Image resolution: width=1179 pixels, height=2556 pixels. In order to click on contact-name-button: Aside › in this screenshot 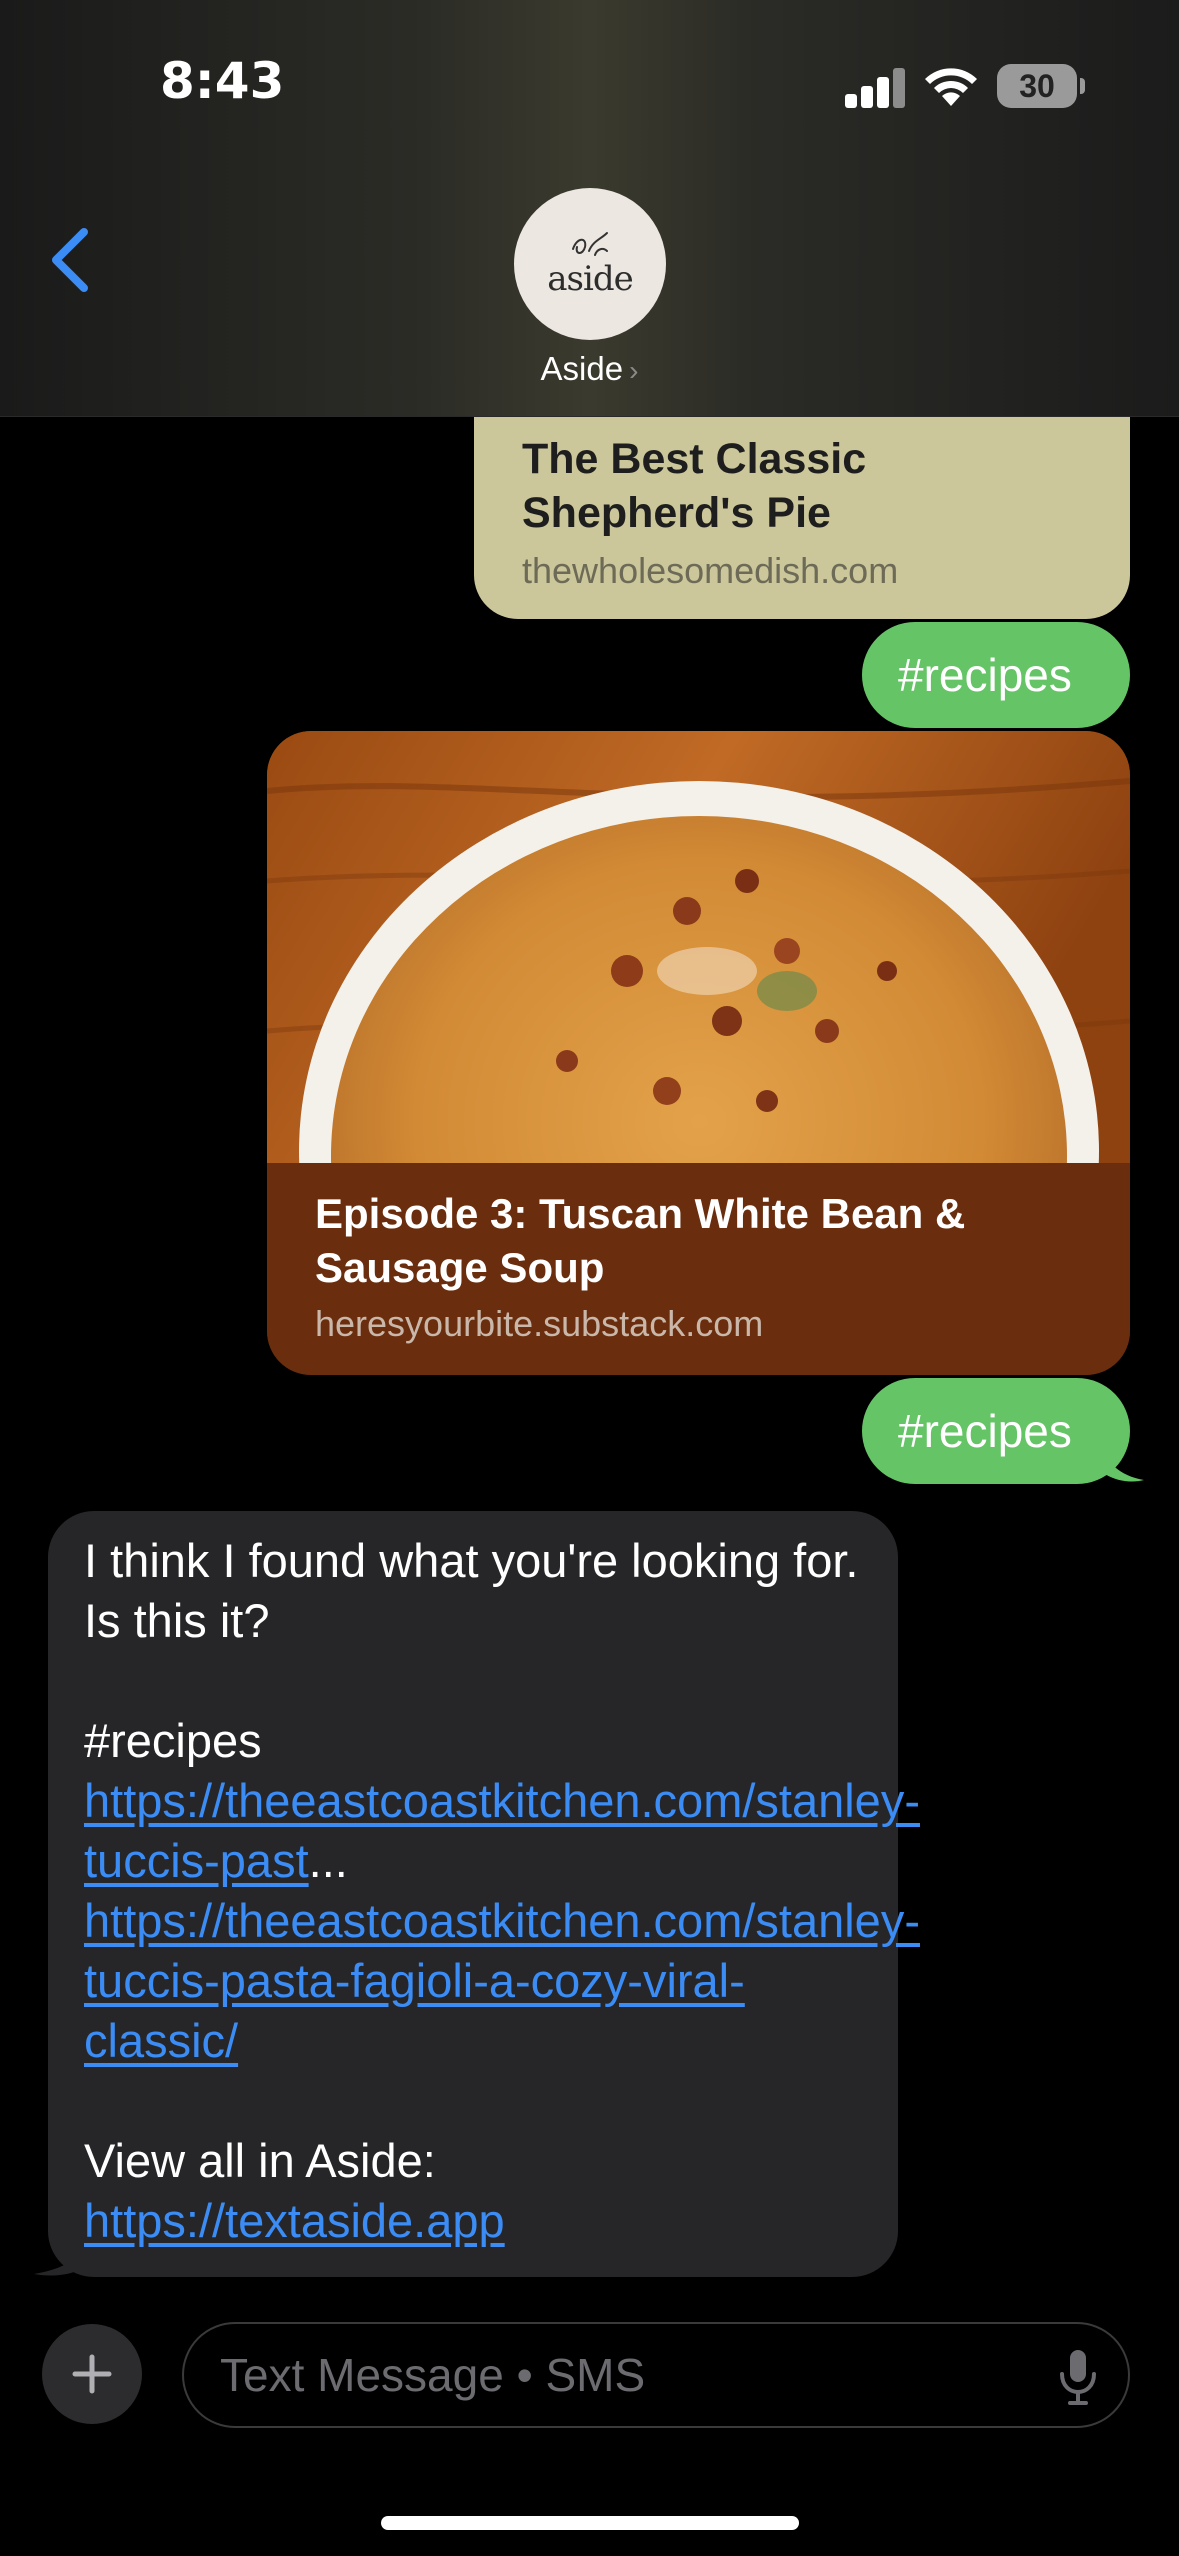, I will do `click(589, 369)`.